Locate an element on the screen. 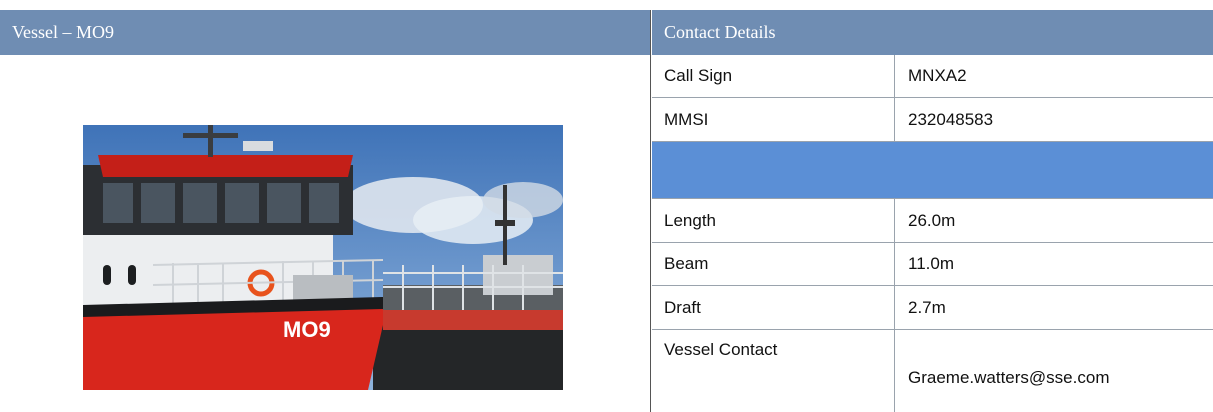 The width and height of the screenshot is (1213, 412). row-call-sign: Call Sign MNXA2 is located at coordinates (932, 76).